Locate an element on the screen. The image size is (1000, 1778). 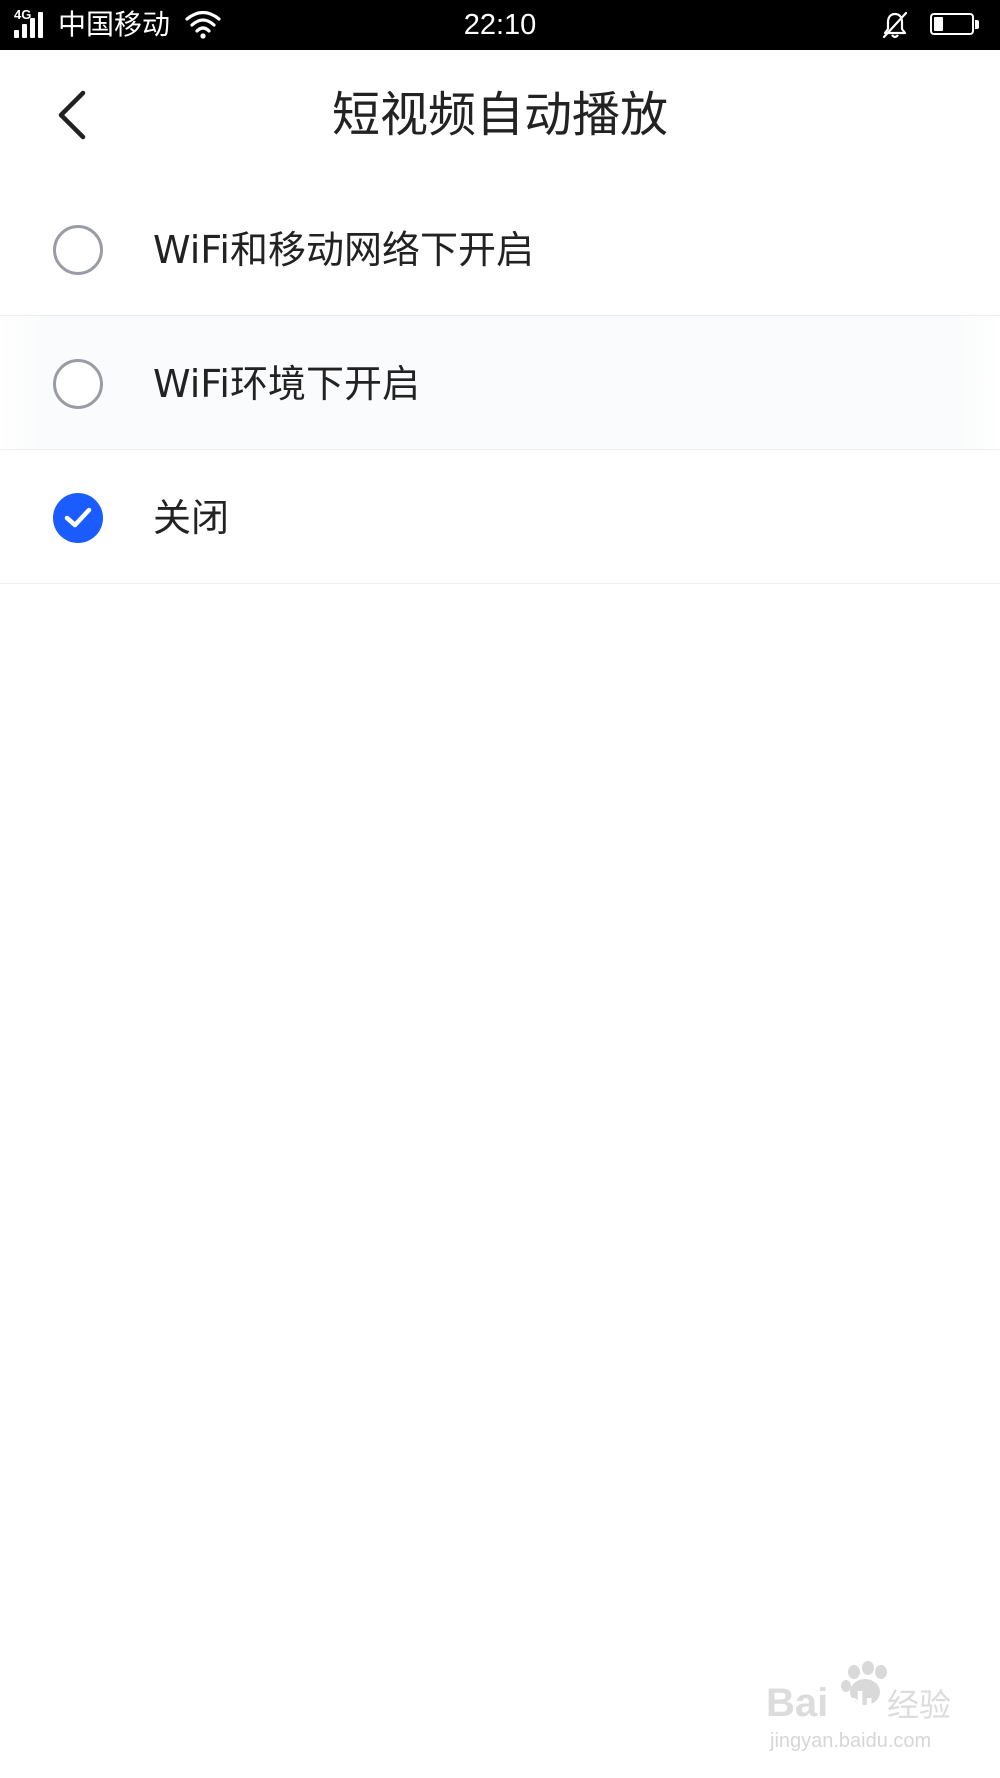
status-time: 22:10 is located at coordinates (500, 25).